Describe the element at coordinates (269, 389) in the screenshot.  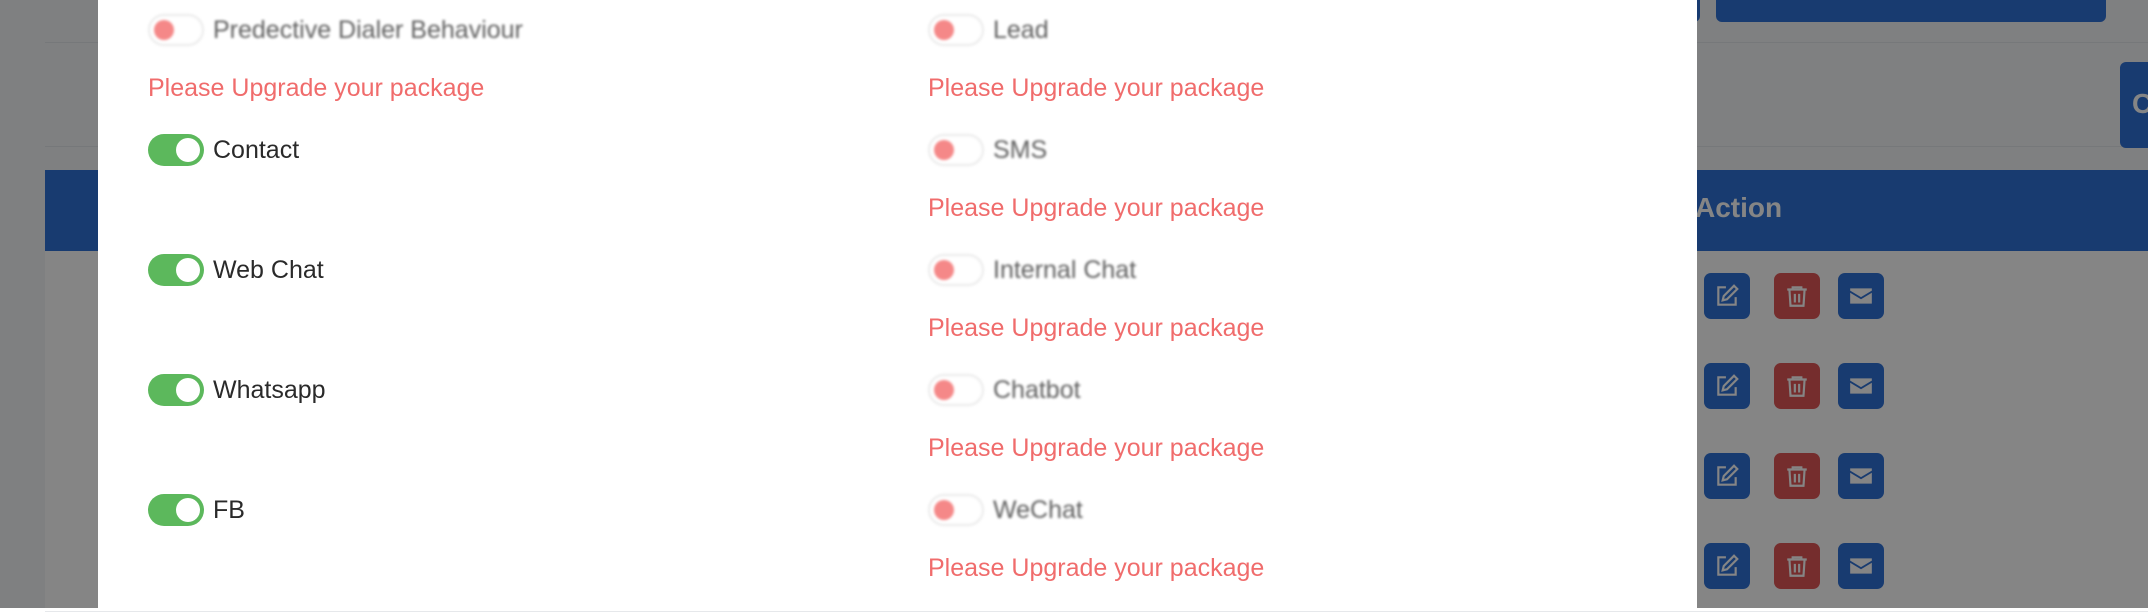
I see `permission-label: Whatsapp` at that location.